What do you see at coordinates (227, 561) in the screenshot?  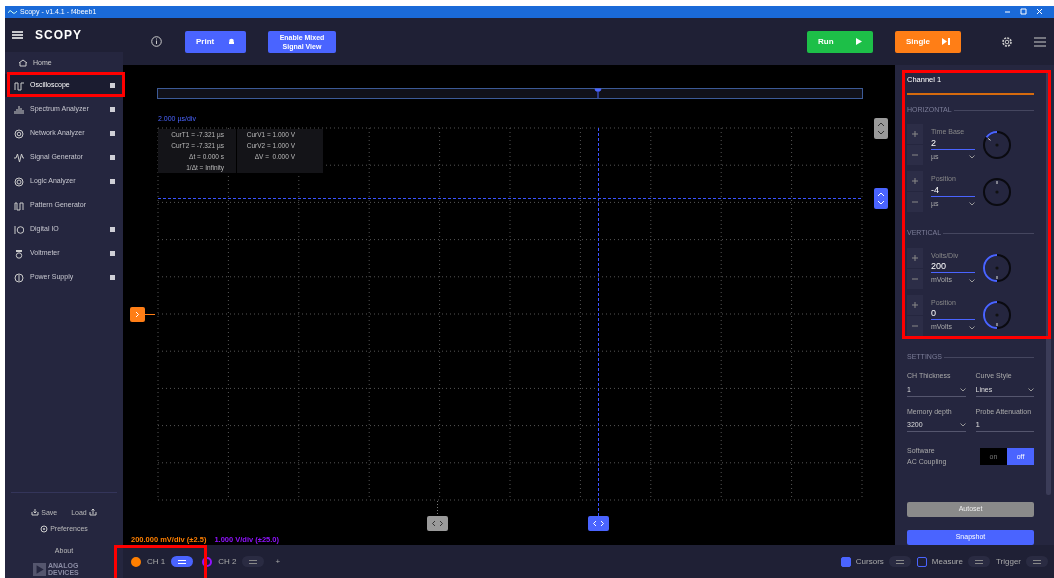 I see `channel-label: CH 2` at bounding box center [227, 561].